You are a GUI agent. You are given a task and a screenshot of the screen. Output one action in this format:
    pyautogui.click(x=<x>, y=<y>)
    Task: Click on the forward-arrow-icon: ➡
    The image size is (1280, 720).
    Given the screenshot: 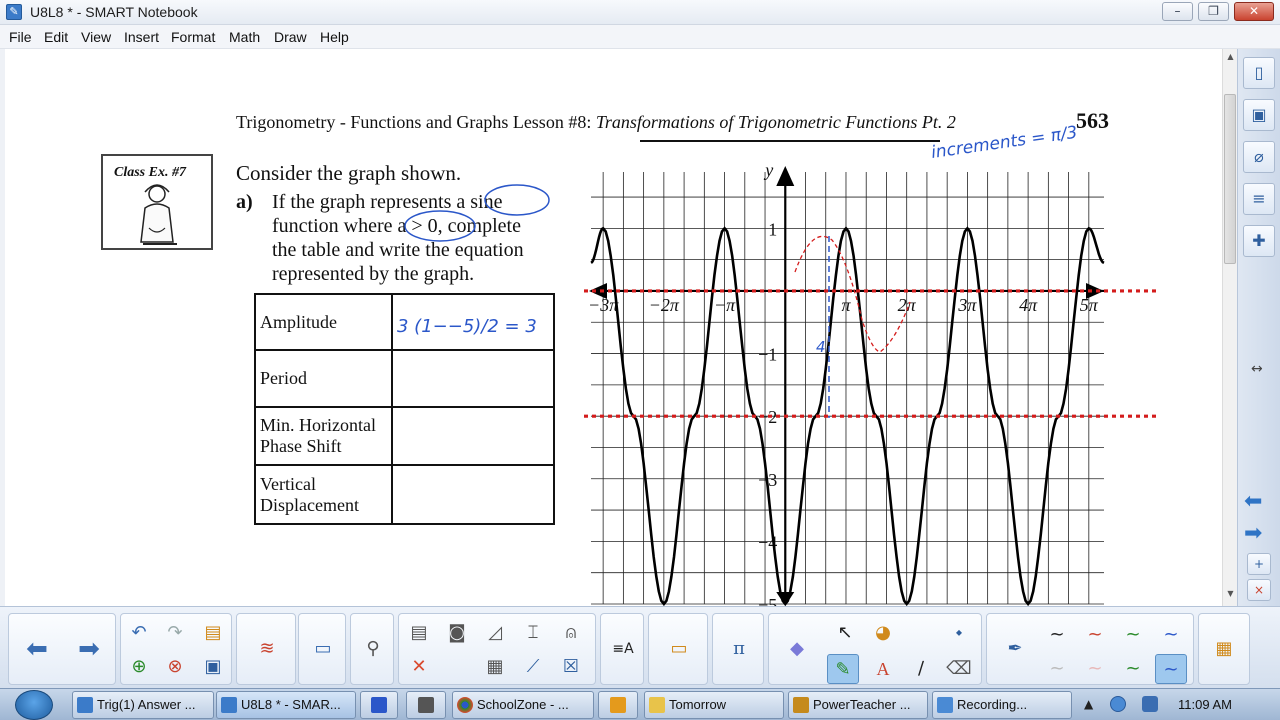 What is the action you would take?
    pyautogui.click(x=1253, y=533)
    